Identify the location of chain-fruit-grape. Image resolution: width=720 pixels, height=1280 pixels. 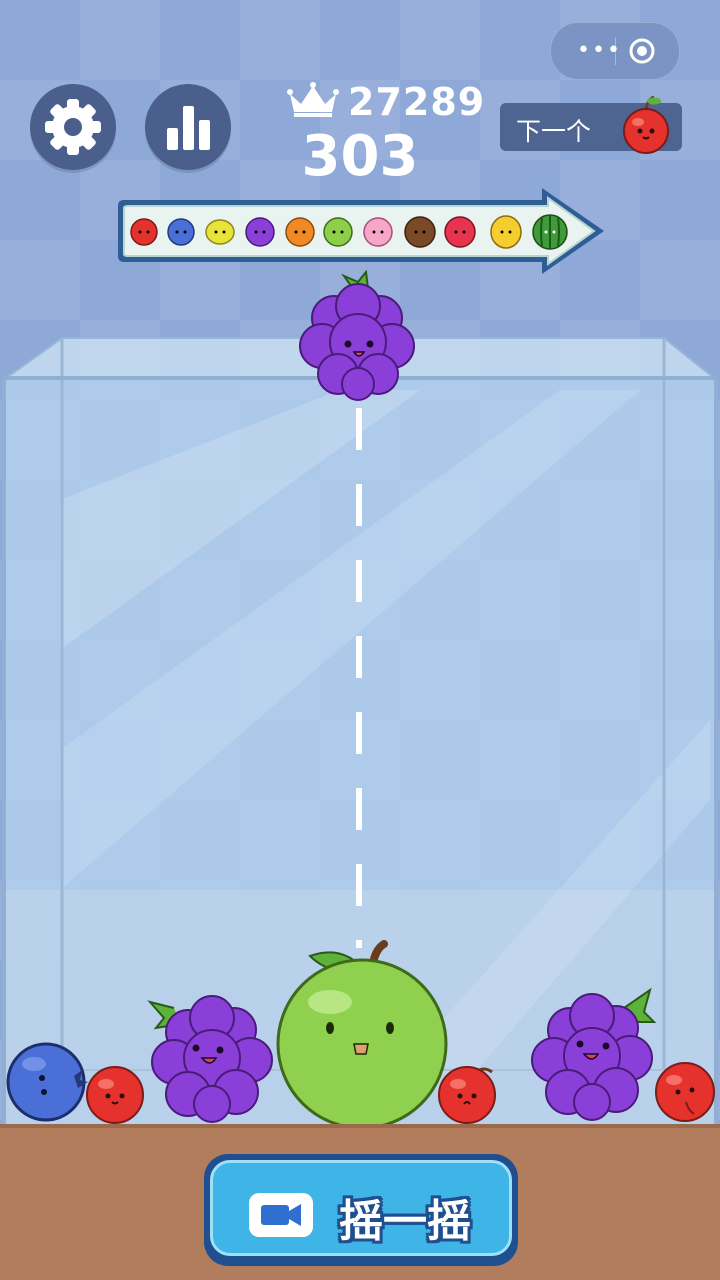
(260, 232).